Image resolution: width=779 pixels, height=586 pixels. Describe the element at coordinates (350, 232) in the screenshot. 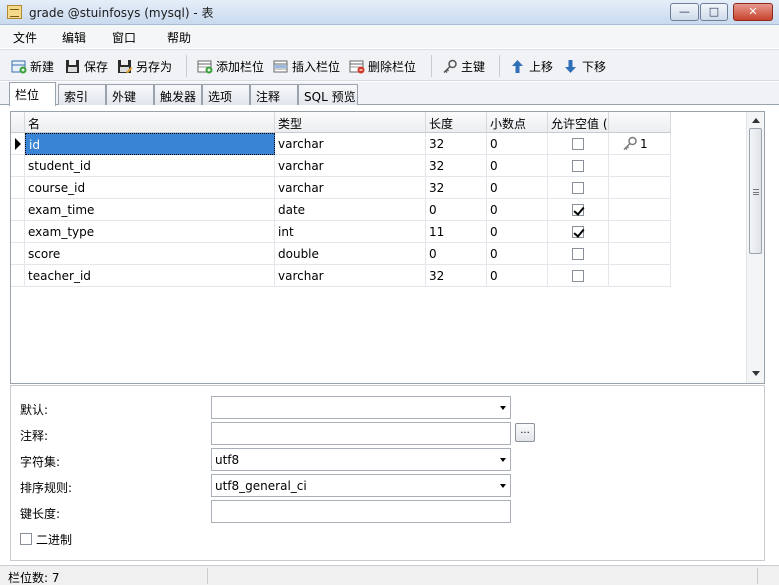

I see `field-type-cell: int` at that location.